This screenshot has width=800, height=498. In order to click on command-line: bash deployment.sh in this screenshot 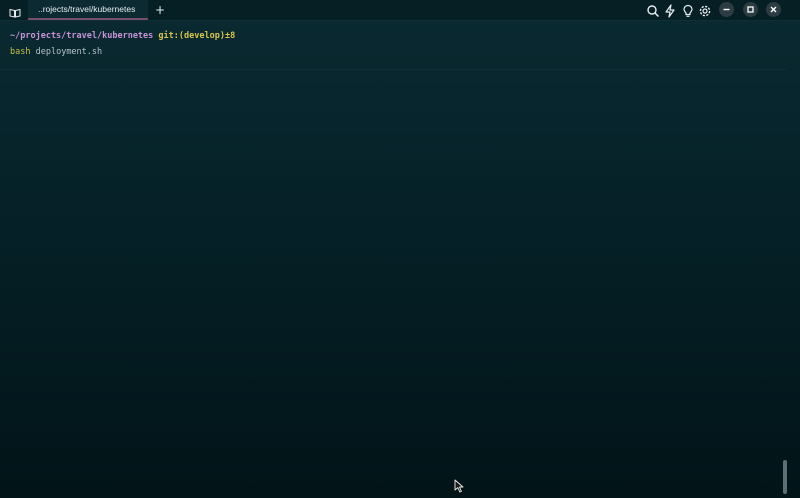, I will do `click(56, 52)`.